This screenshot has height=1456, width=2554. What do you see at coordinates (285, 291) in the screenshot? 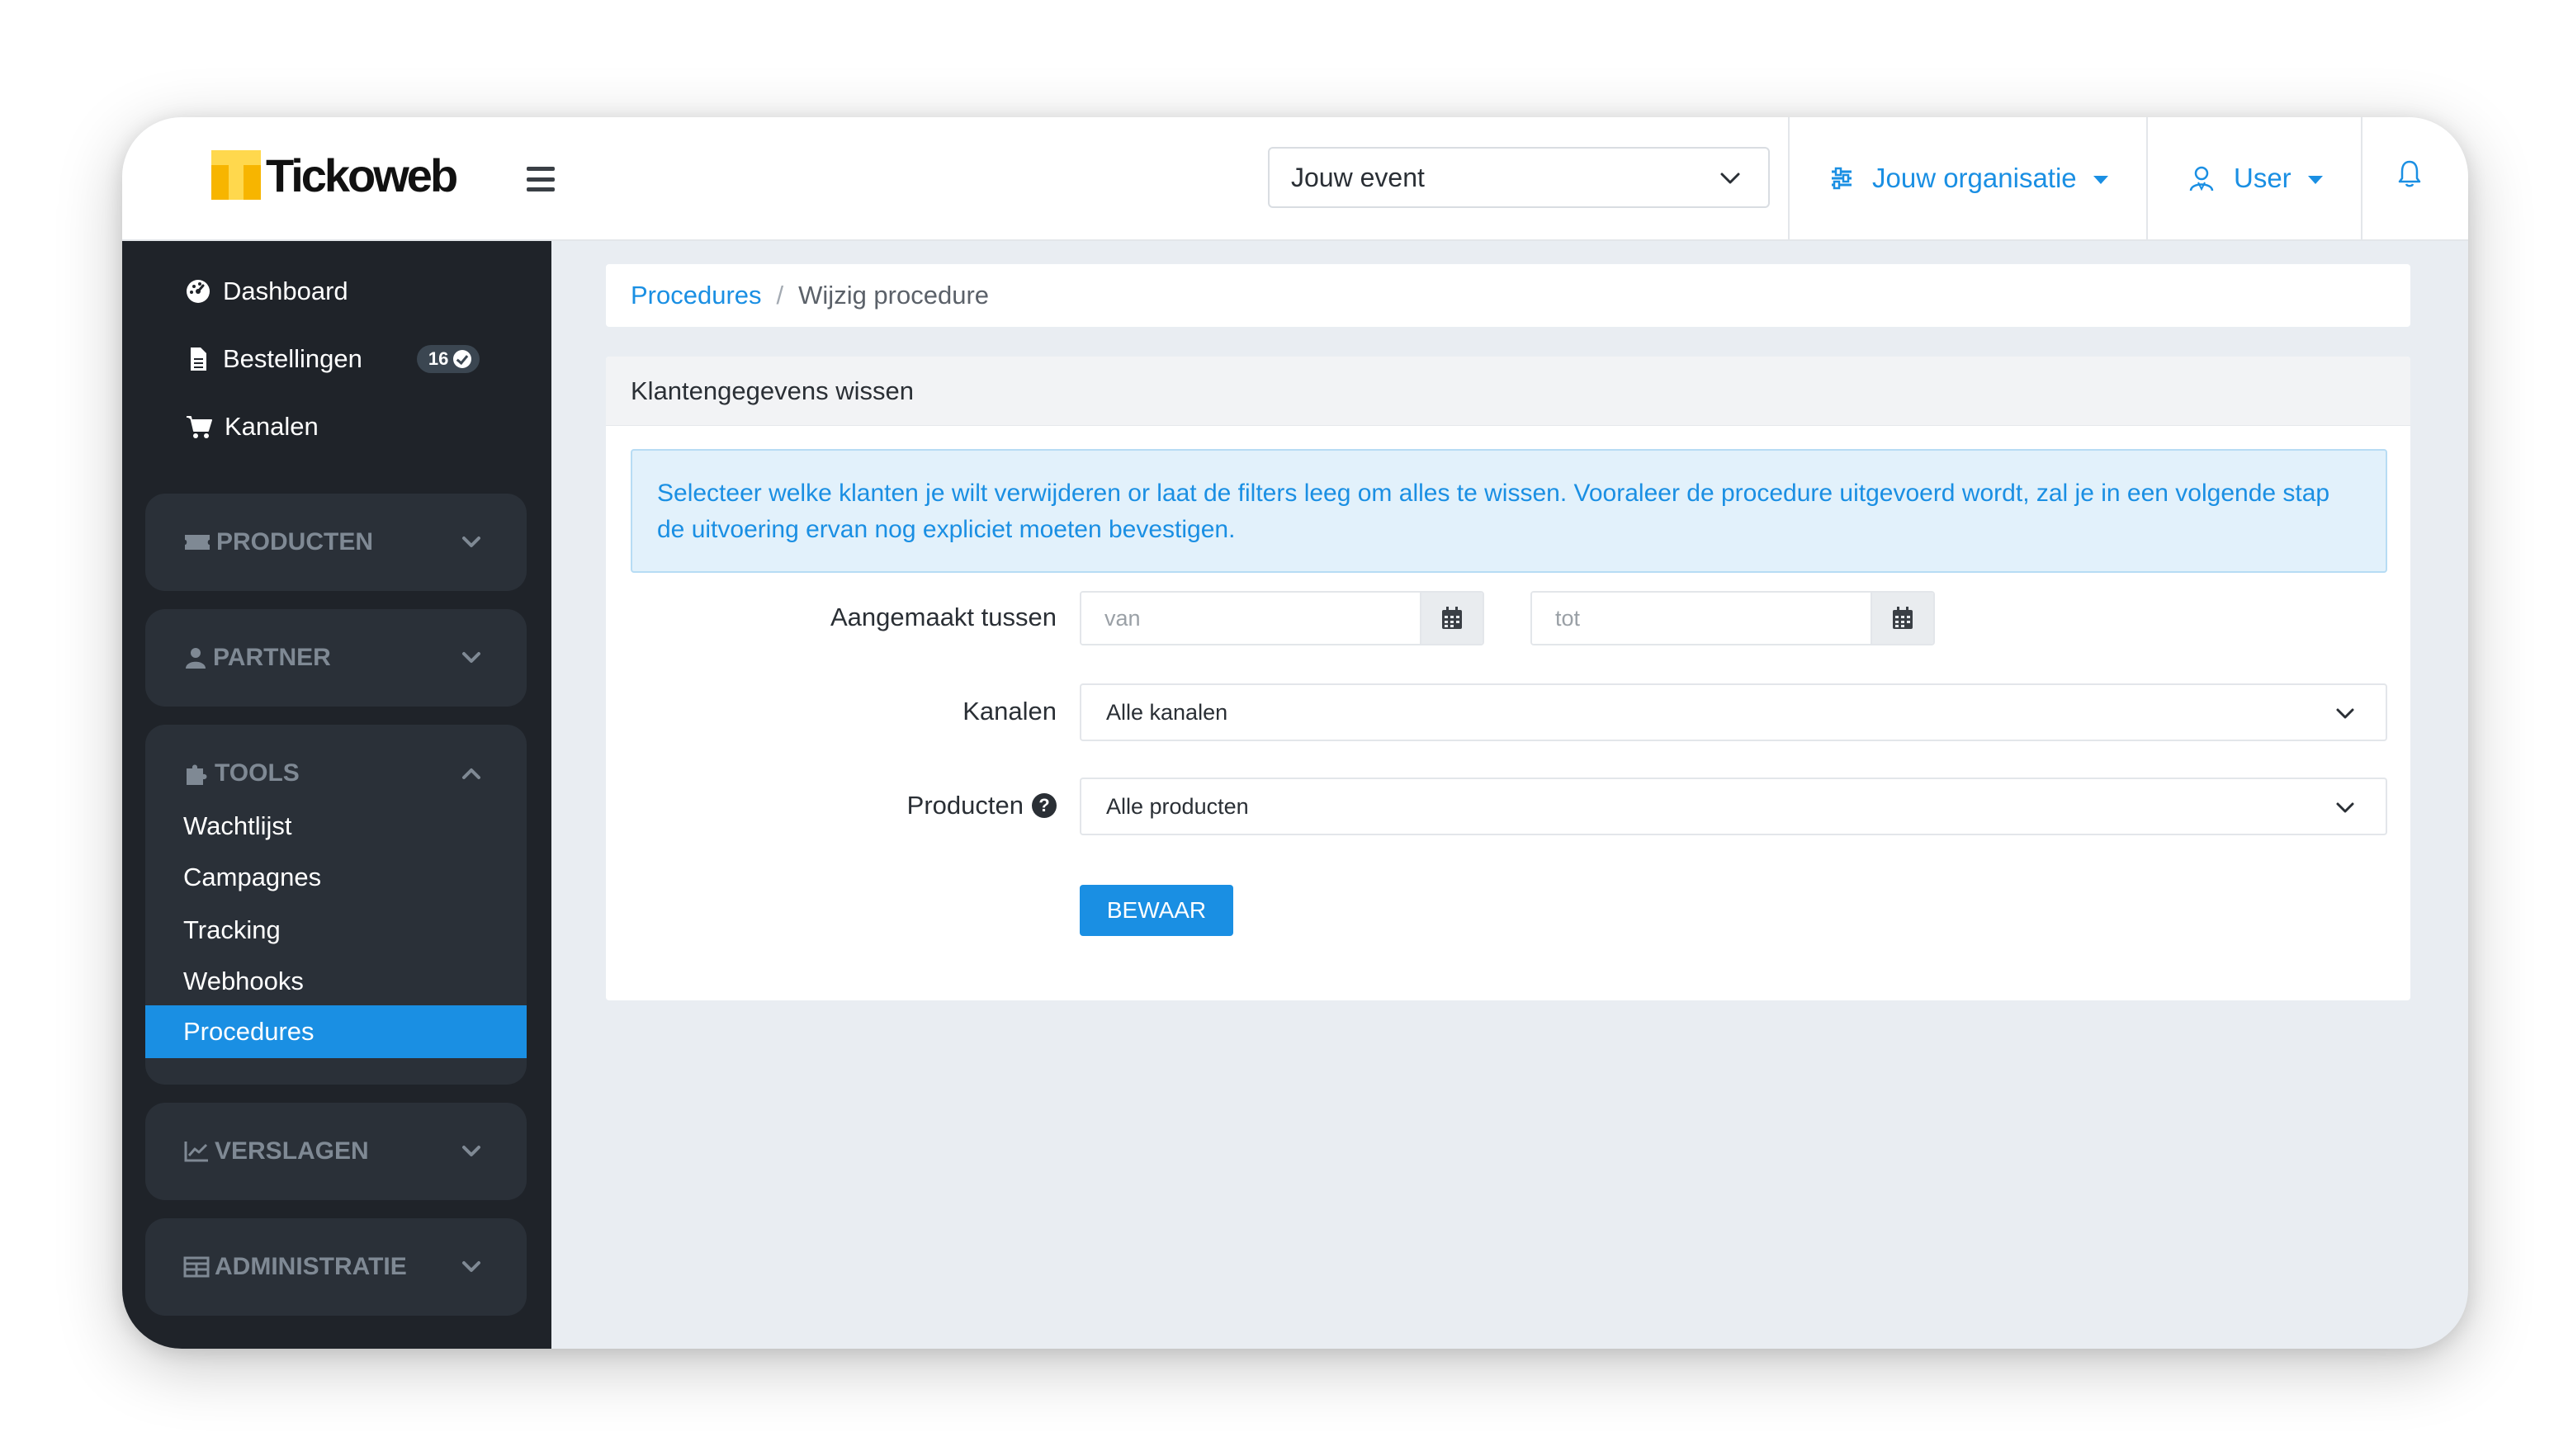
I see `sidebar-item-label: Dashboard` at bounding box center [285, 291].